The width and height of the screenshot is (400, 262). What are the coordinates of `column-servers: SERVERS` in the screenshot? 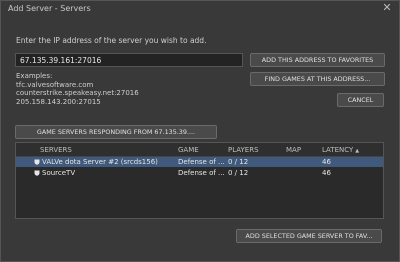 It's located at (56, 150).